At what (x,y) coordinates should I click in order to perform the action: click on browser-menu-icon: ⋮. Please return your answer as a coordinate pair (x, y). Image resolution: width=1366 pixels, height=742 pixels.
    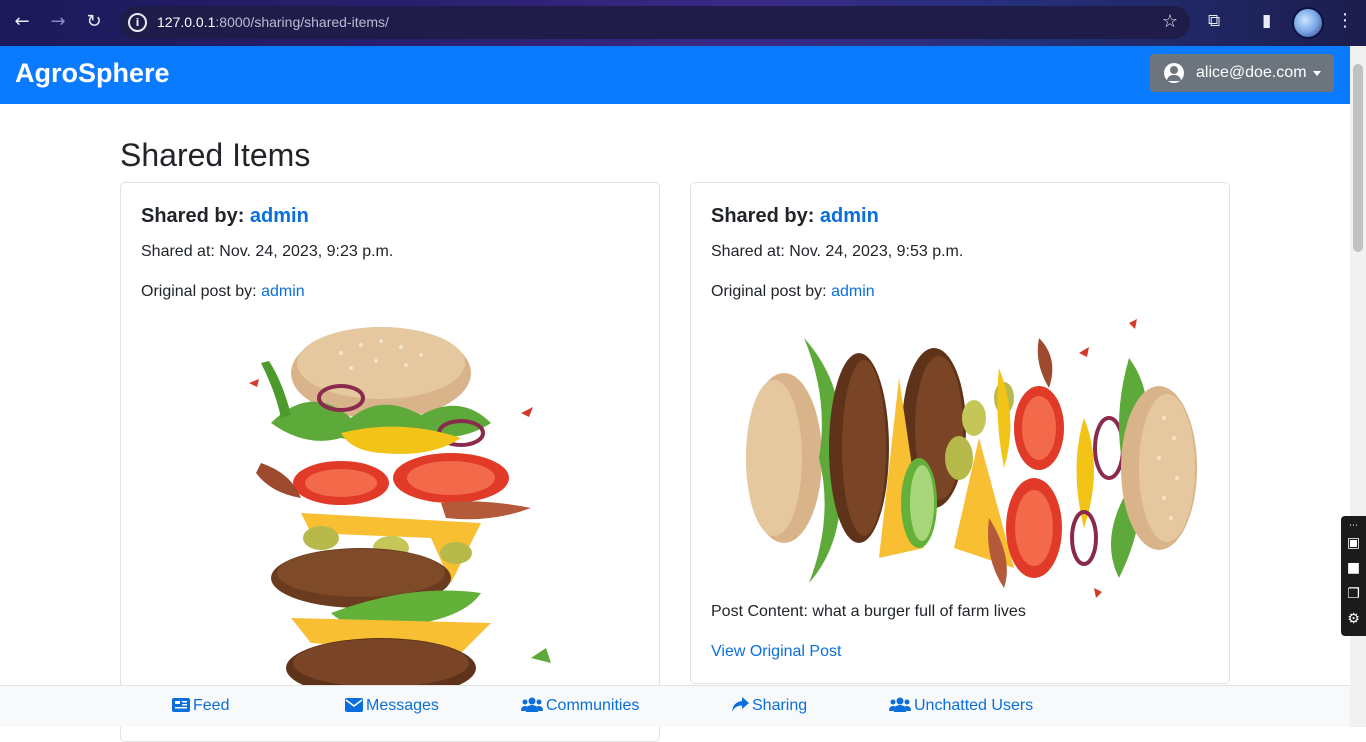
    Looking at the image, I should click on (1345, 20).